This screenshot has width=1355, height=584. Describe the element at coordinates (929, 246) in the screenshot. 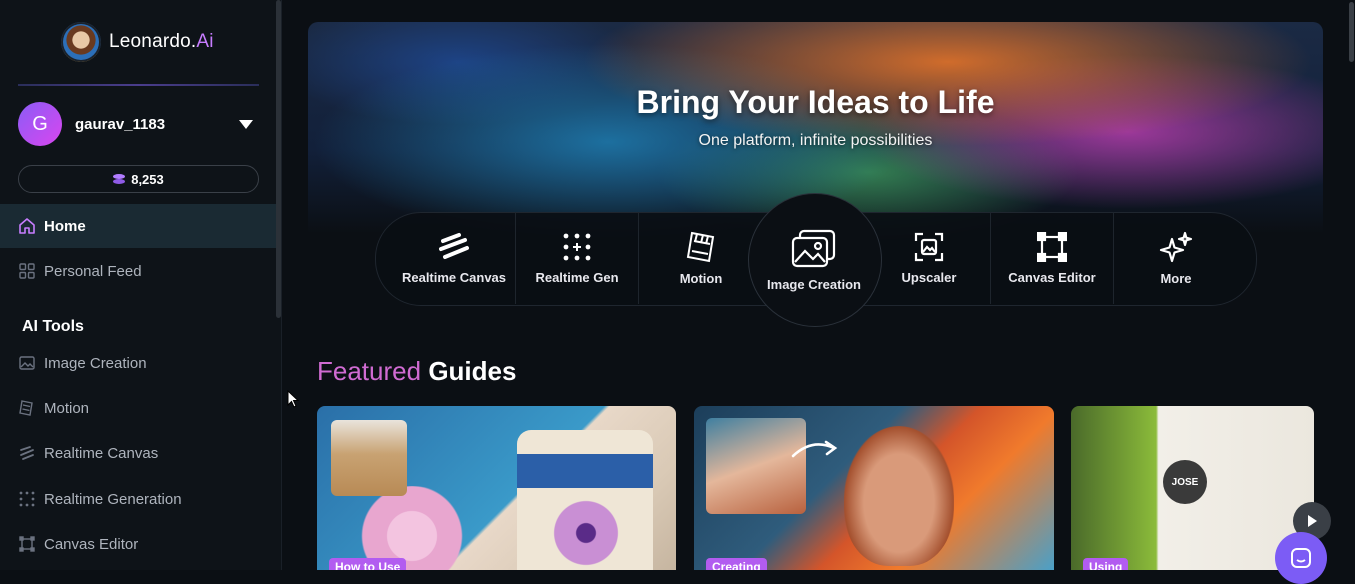

I see `upscale-icon` at that location.